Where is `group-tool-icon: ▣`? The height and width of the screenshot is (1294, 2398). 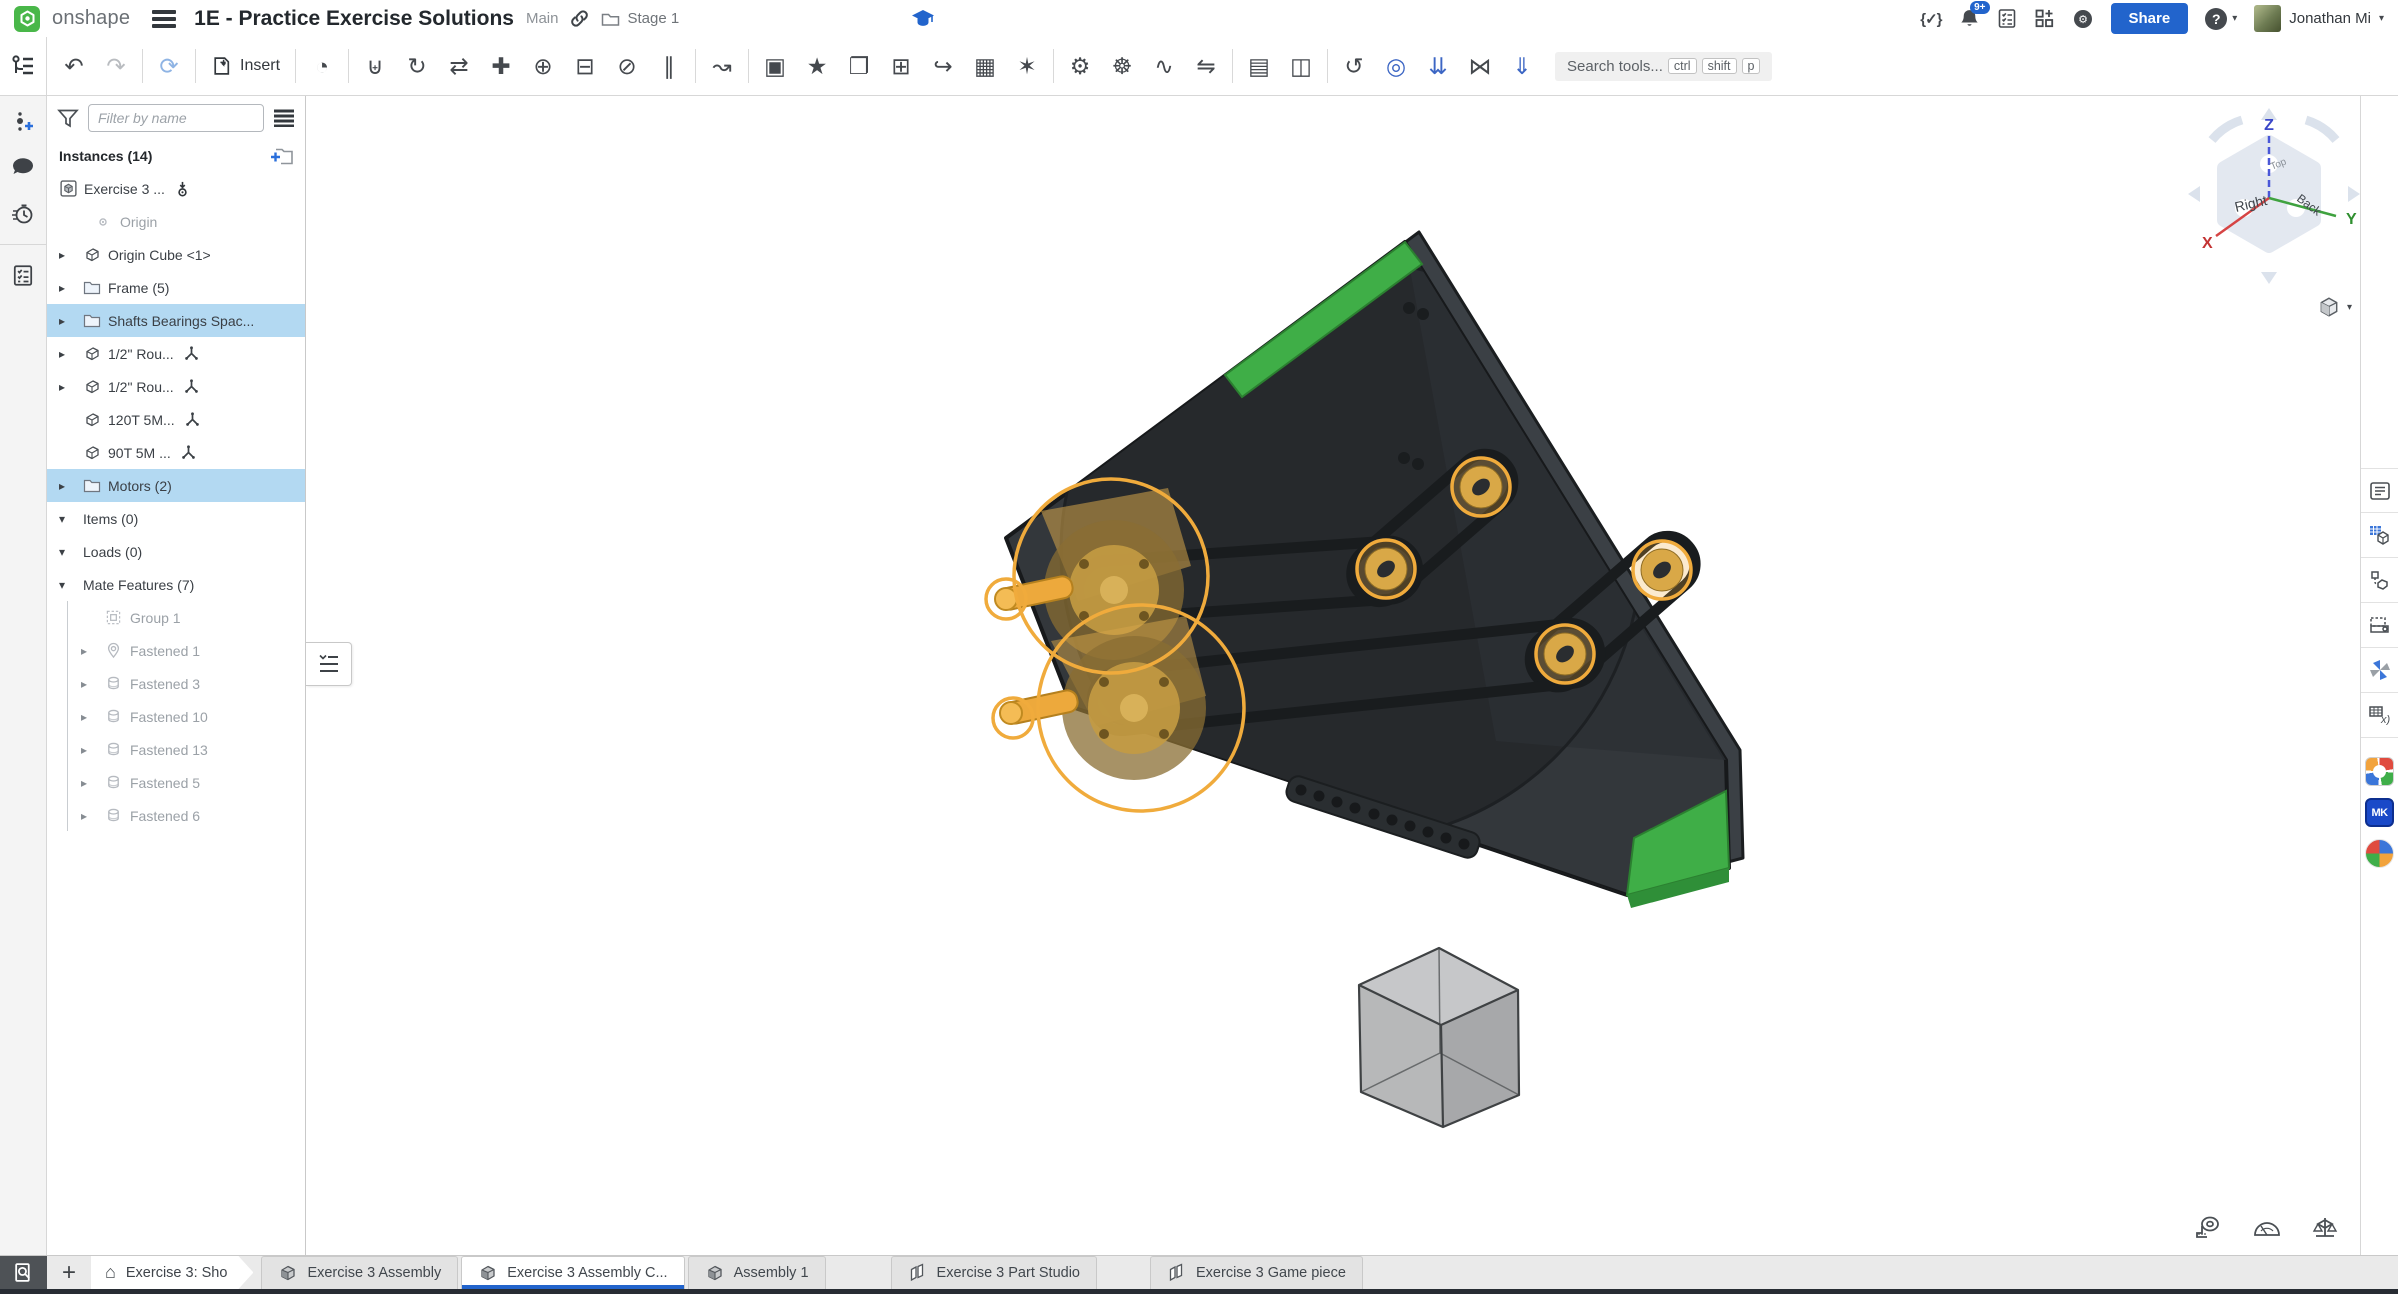
group-tool-icon: ▣ is located at coordinates (775, 66).